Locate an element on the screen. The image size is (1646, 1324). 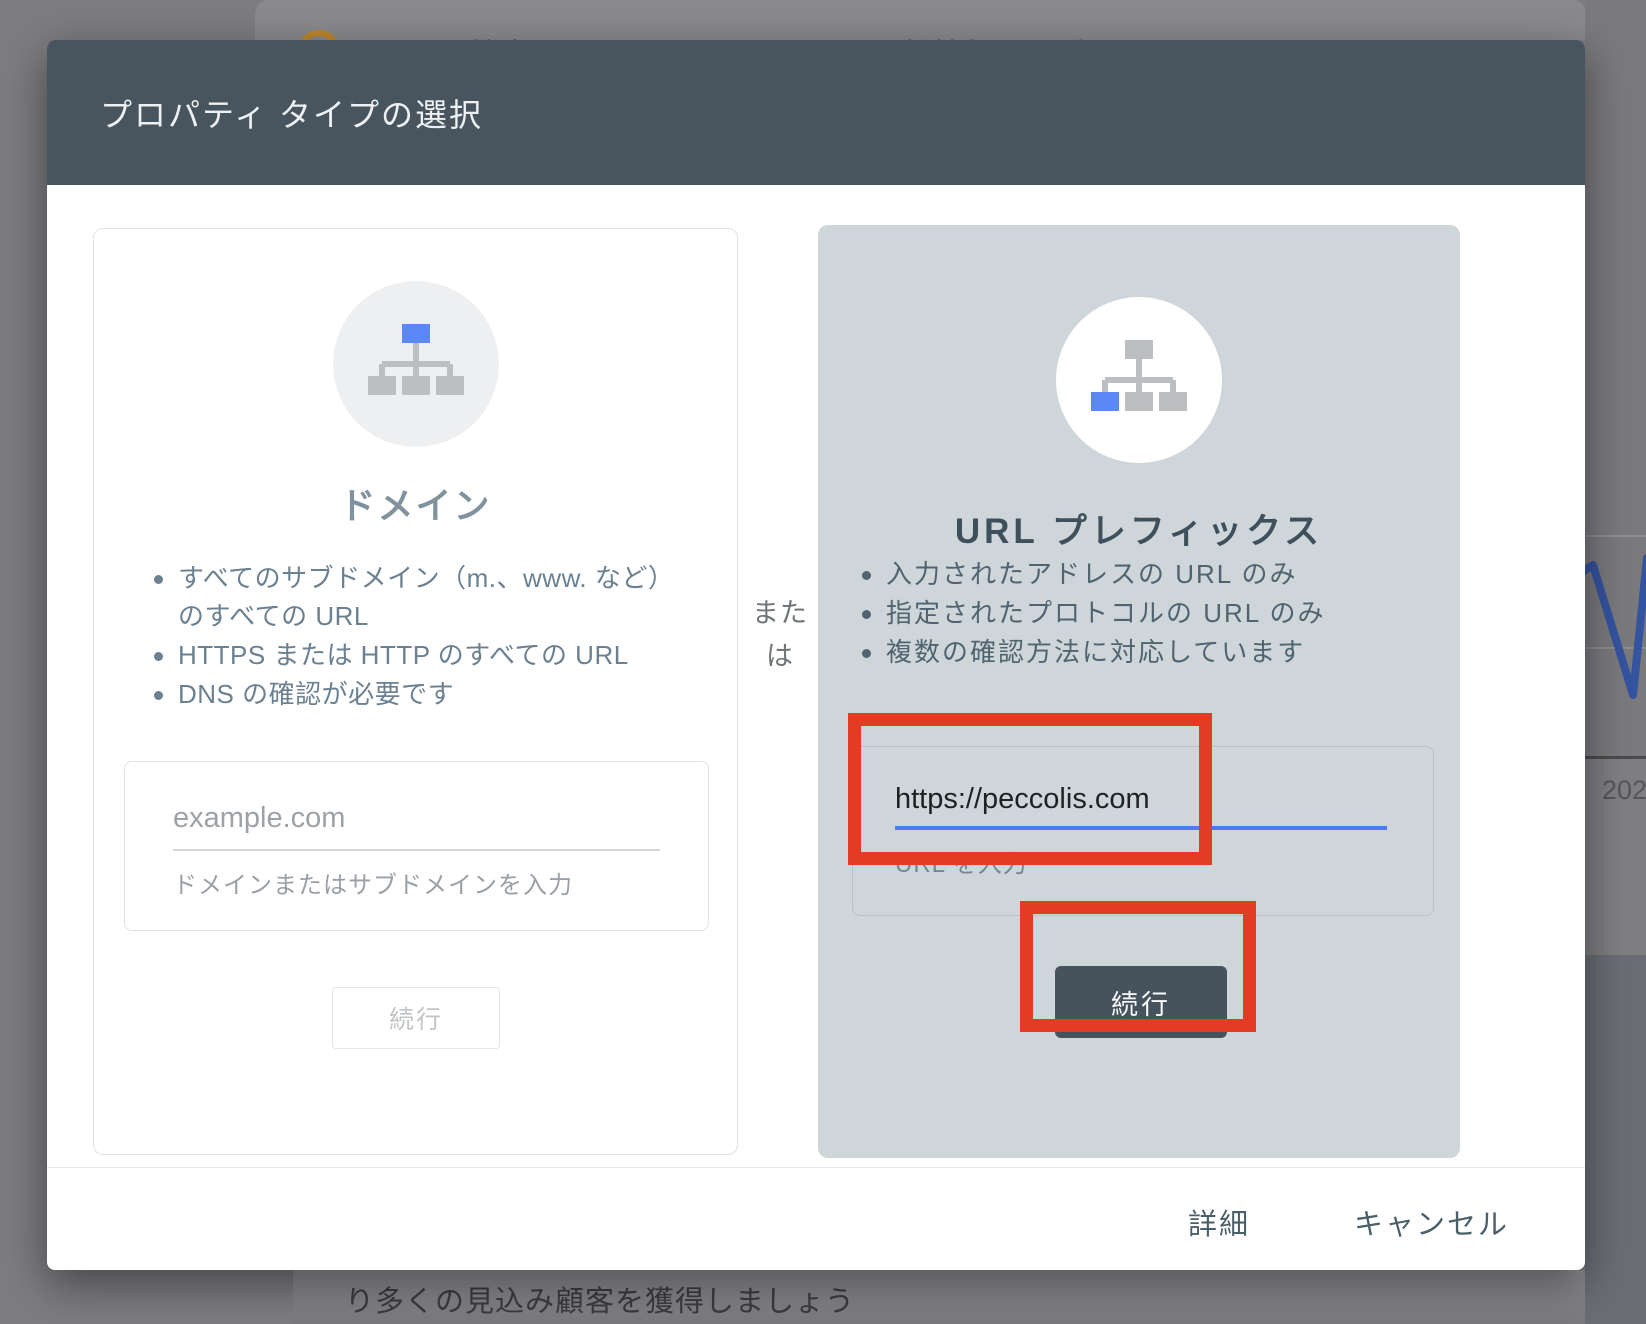
bullet-item: HTTPS または HTTP のすべての URL is located at coordinates (418, 655).